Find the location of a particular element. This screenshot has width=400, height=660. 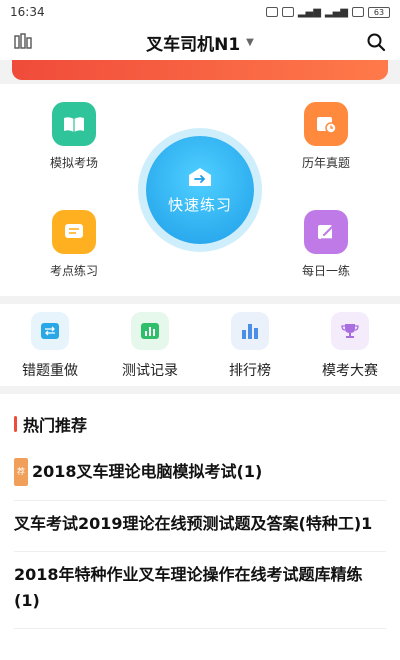

mock-contest-button: 模考大赛 is located at coordinates (350, 346).